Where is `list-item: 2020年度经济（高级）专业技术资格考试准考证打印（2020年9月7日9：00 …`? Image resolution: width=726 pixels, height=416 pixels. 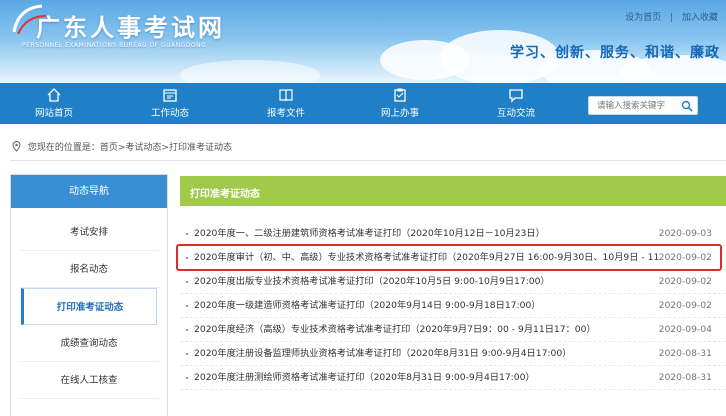 list-item: 2020年度经济（高级）专业技术资格考试准考证打印（2020年9月7日9：00 … is located at coordinates (453, 330).